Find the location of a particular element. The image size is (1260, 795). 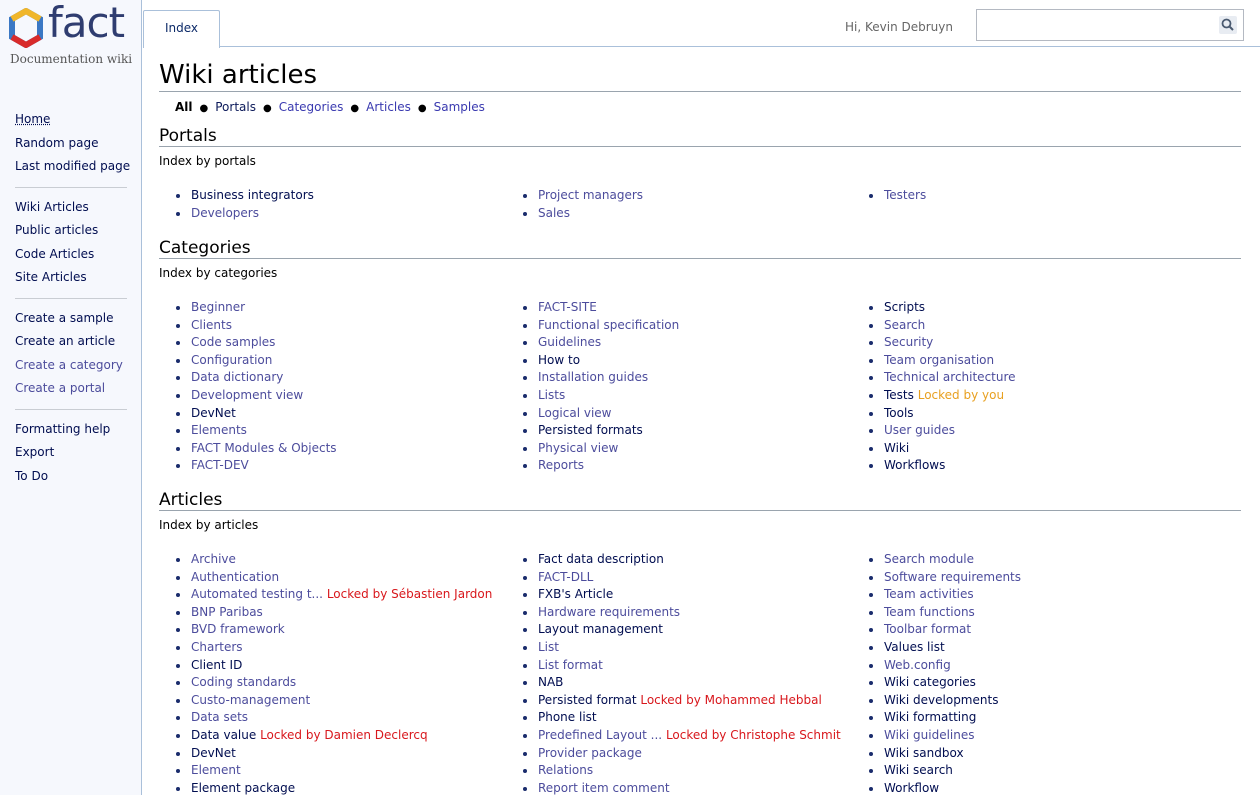

link-hardware-requirements: Hardware requirements is located at coordinates (609, 612).